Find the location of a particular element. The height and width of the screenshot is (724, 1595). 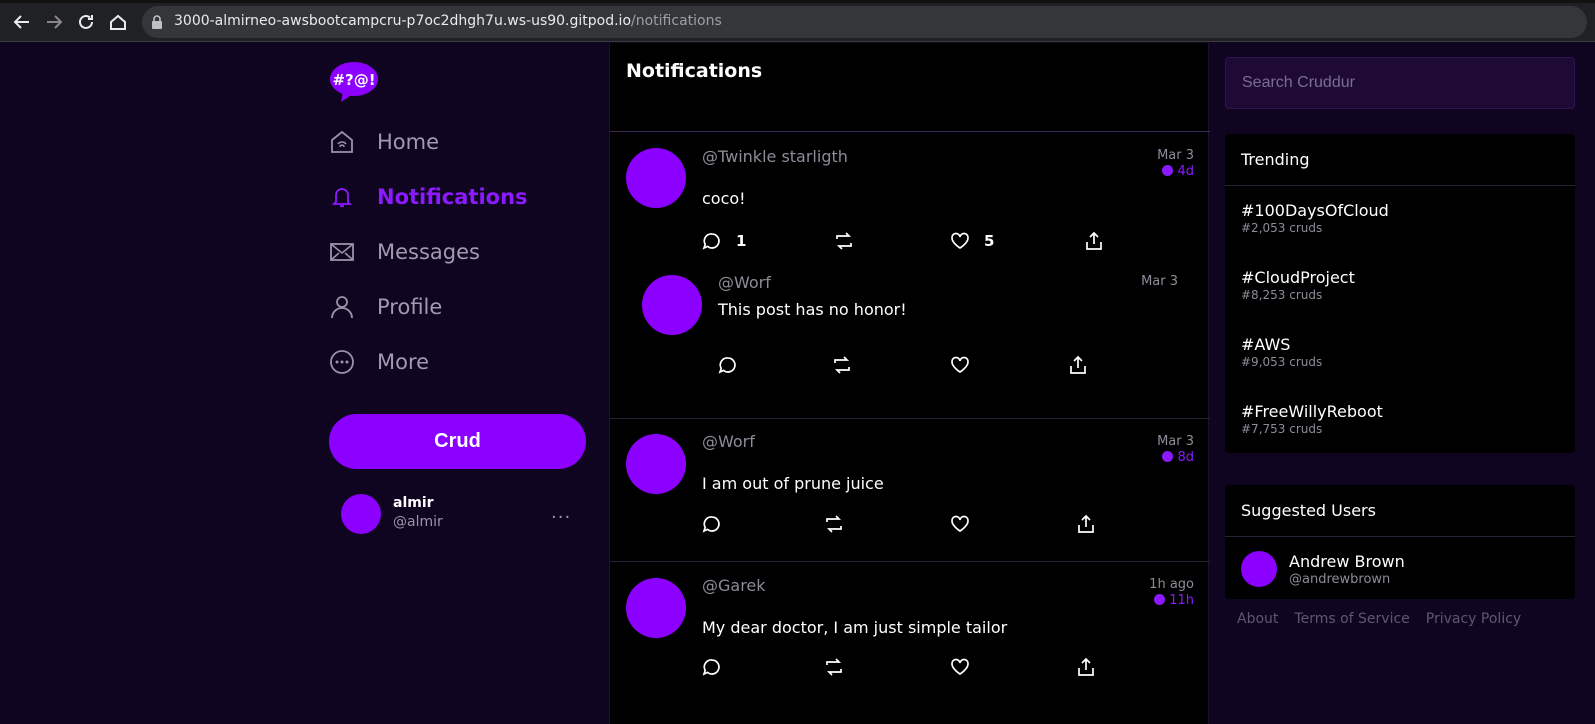

trending-name: #AWS is located at coordinates (1266, 344).